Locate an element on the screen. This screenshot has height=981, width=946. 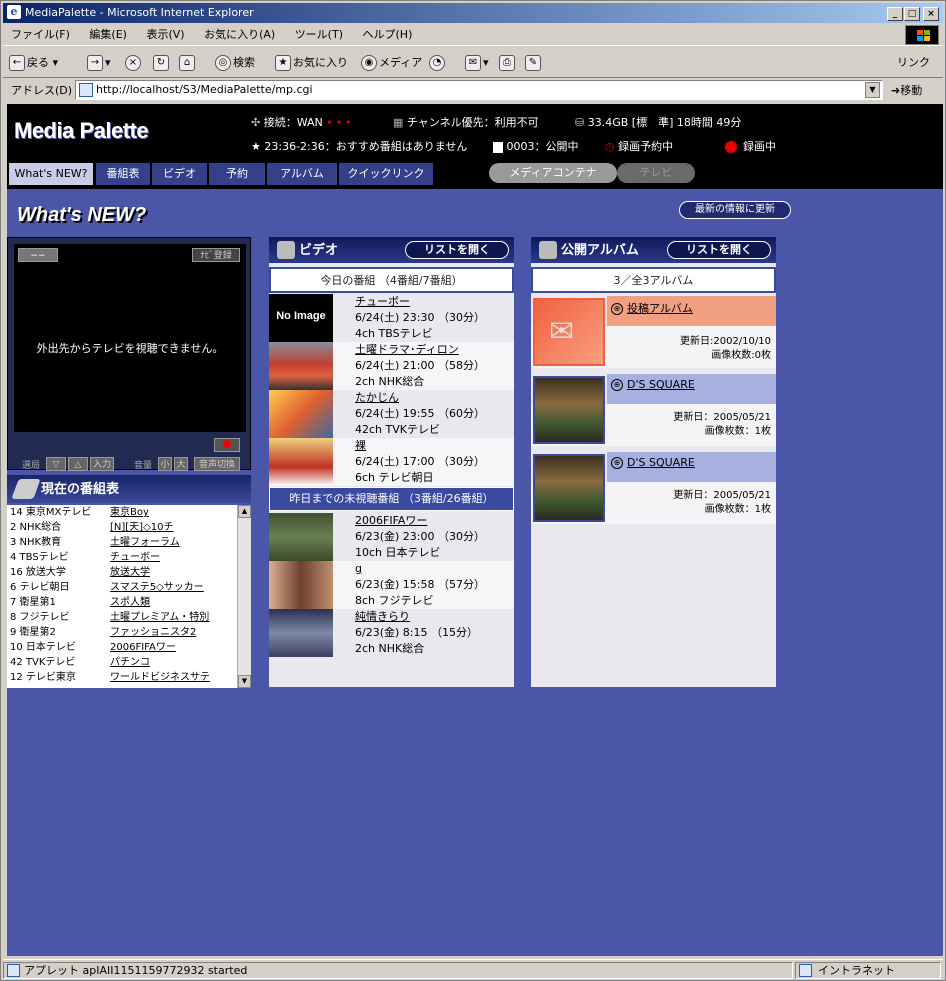
favorites-button: ★ お気に入り is located at coordinates (311, 63).